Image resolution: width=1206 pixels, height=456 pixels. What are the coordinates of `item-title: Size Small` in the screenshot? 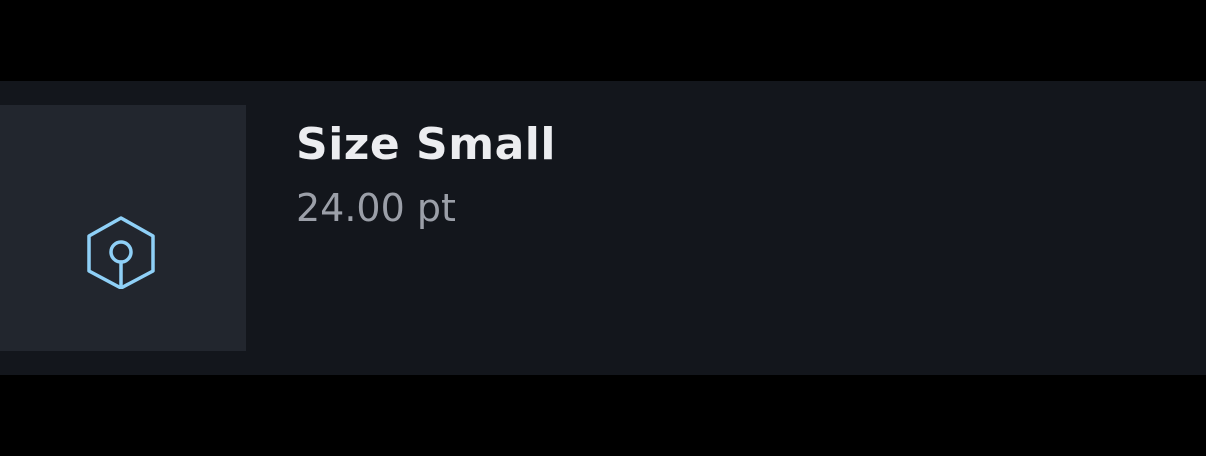 It's located at (426, 144).